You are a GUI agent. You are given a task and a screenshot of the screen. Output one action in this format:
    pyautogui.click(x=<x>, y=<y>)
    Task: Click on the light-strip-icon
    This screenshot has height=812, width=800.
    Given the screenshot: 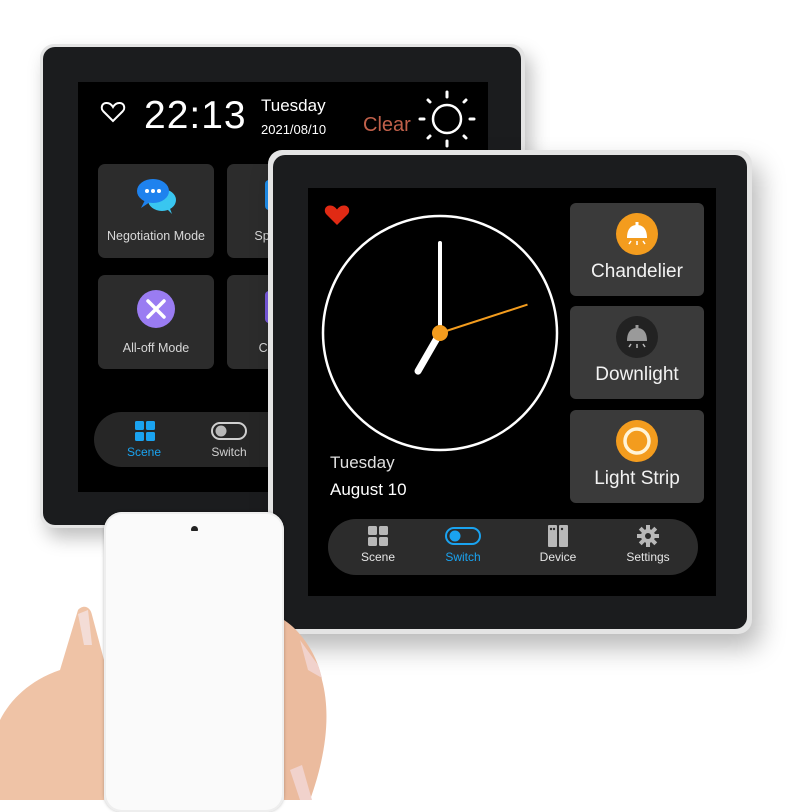 What is the action you would take?
    pyautogui.click(x=637, y=441)
    